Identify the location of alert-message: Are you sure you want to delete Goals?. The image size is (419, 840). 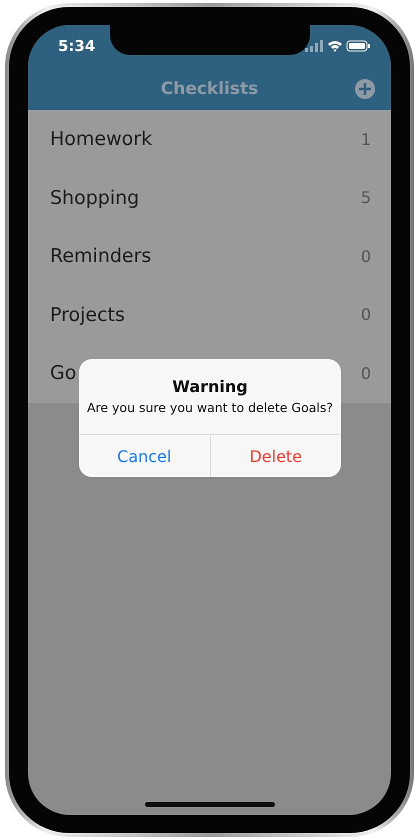
(210, 408).